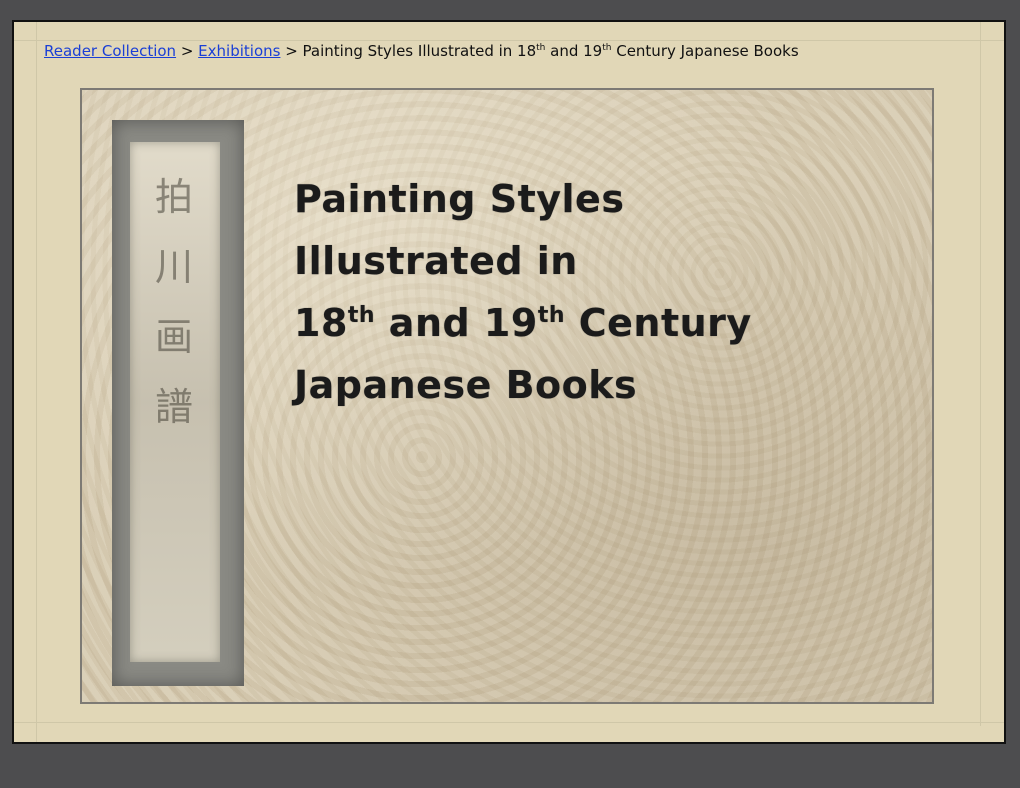 Image resolution: width=1020 pixels, height=788 pixels. Describe the element at coordinates (321, 323) in the screenshot. I see `cover-title-part: 18` at that location.